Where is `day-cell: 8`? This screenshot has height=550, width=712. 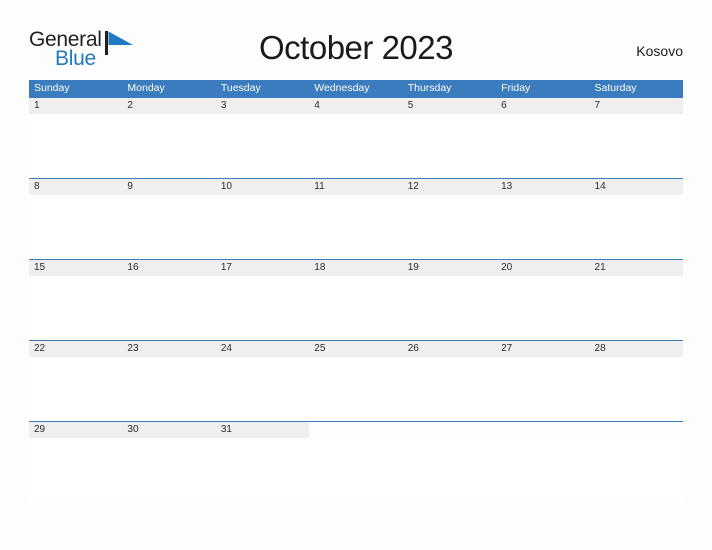
day-cell: 8 is located at coordinates (75, 187).